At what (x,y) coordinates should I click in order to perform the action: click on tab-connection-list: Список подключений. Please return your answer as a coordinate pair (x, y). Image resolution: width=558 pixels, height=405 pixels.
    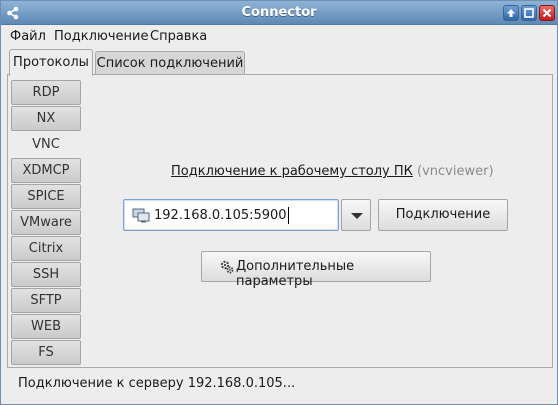
    Looking at the image, I should click on (170, 63).